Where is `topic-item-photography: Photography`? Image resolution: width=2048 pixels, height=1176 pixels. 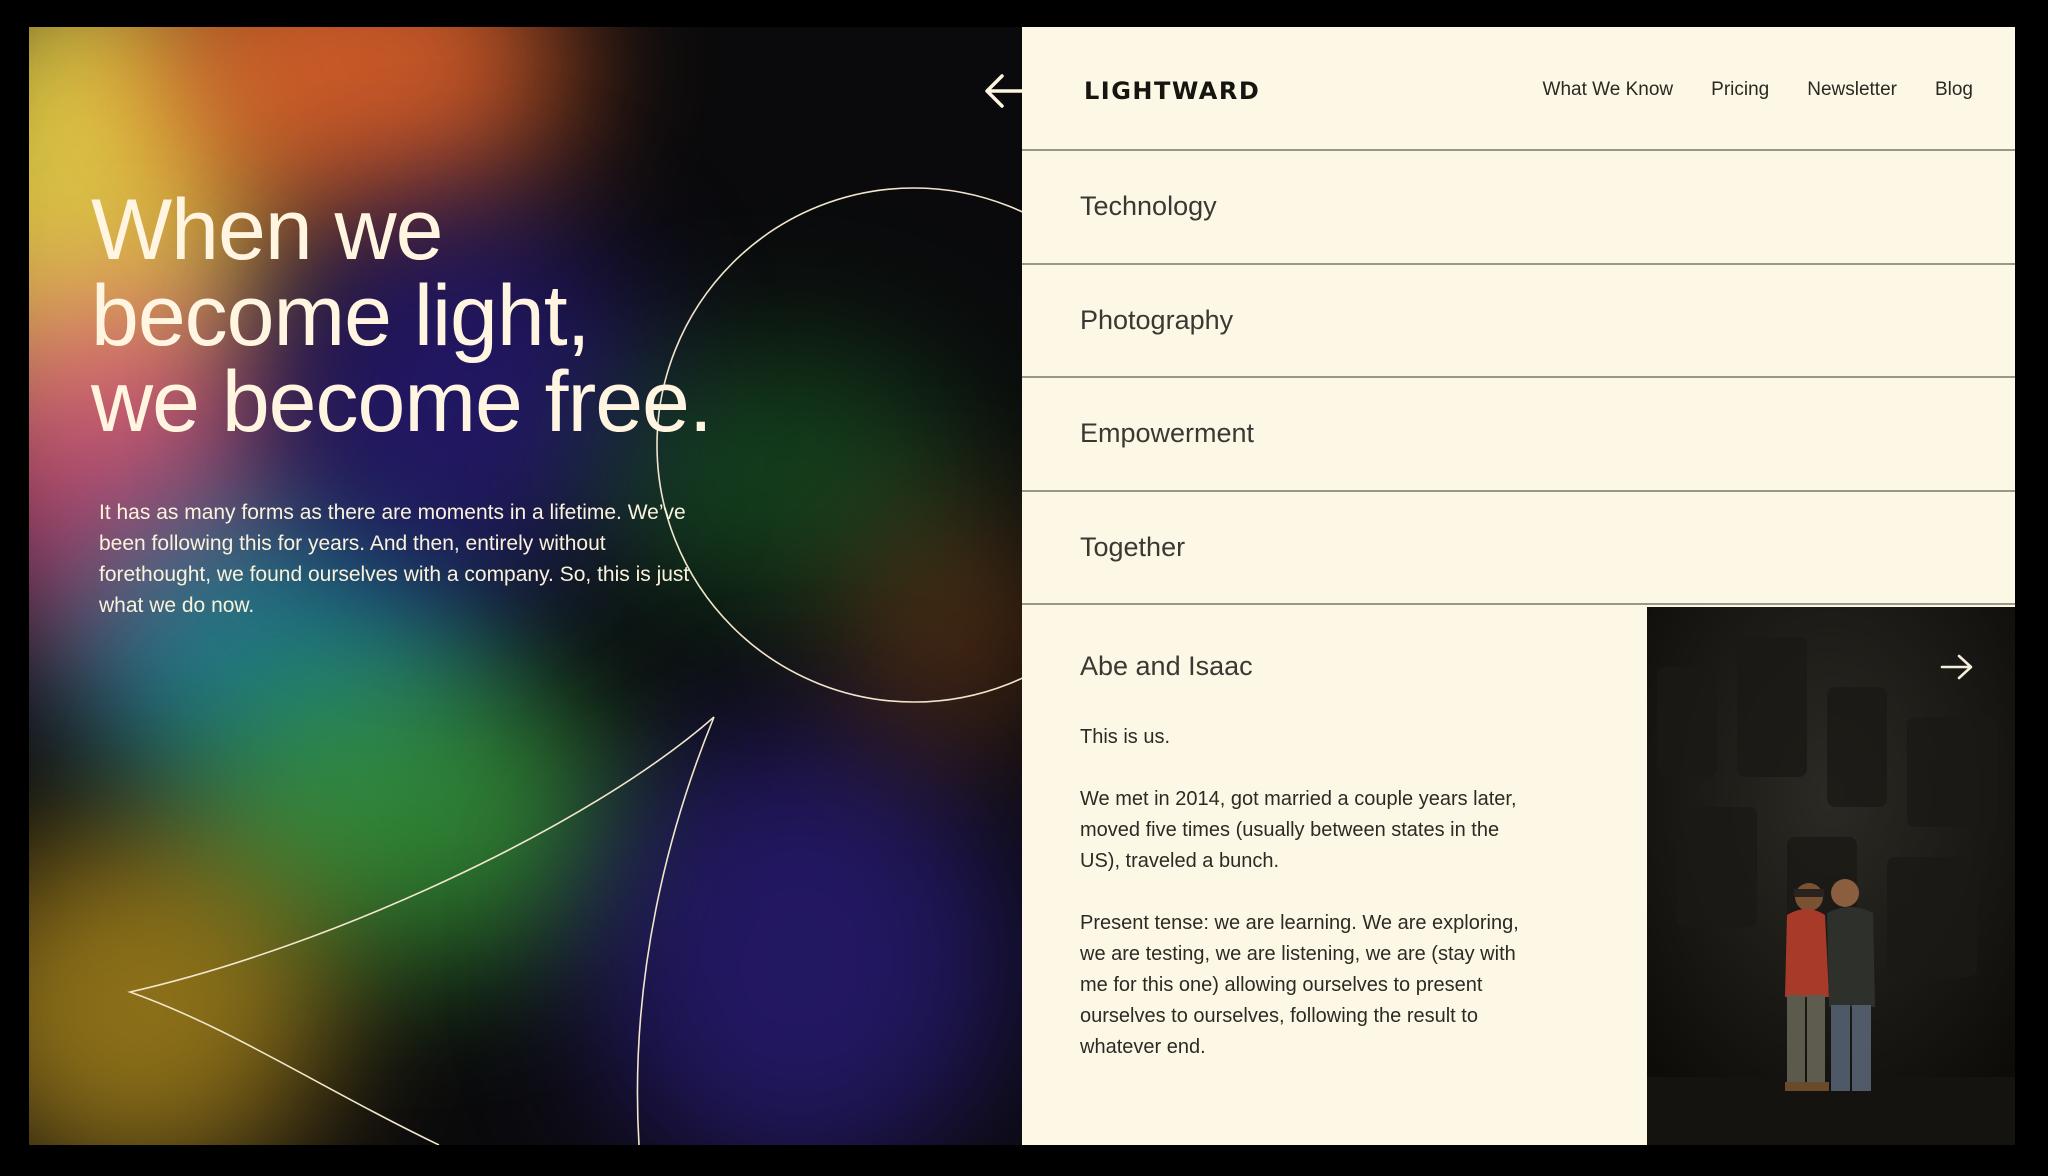
topic-item-photography: Photography is located at coordinates (1518, 321).